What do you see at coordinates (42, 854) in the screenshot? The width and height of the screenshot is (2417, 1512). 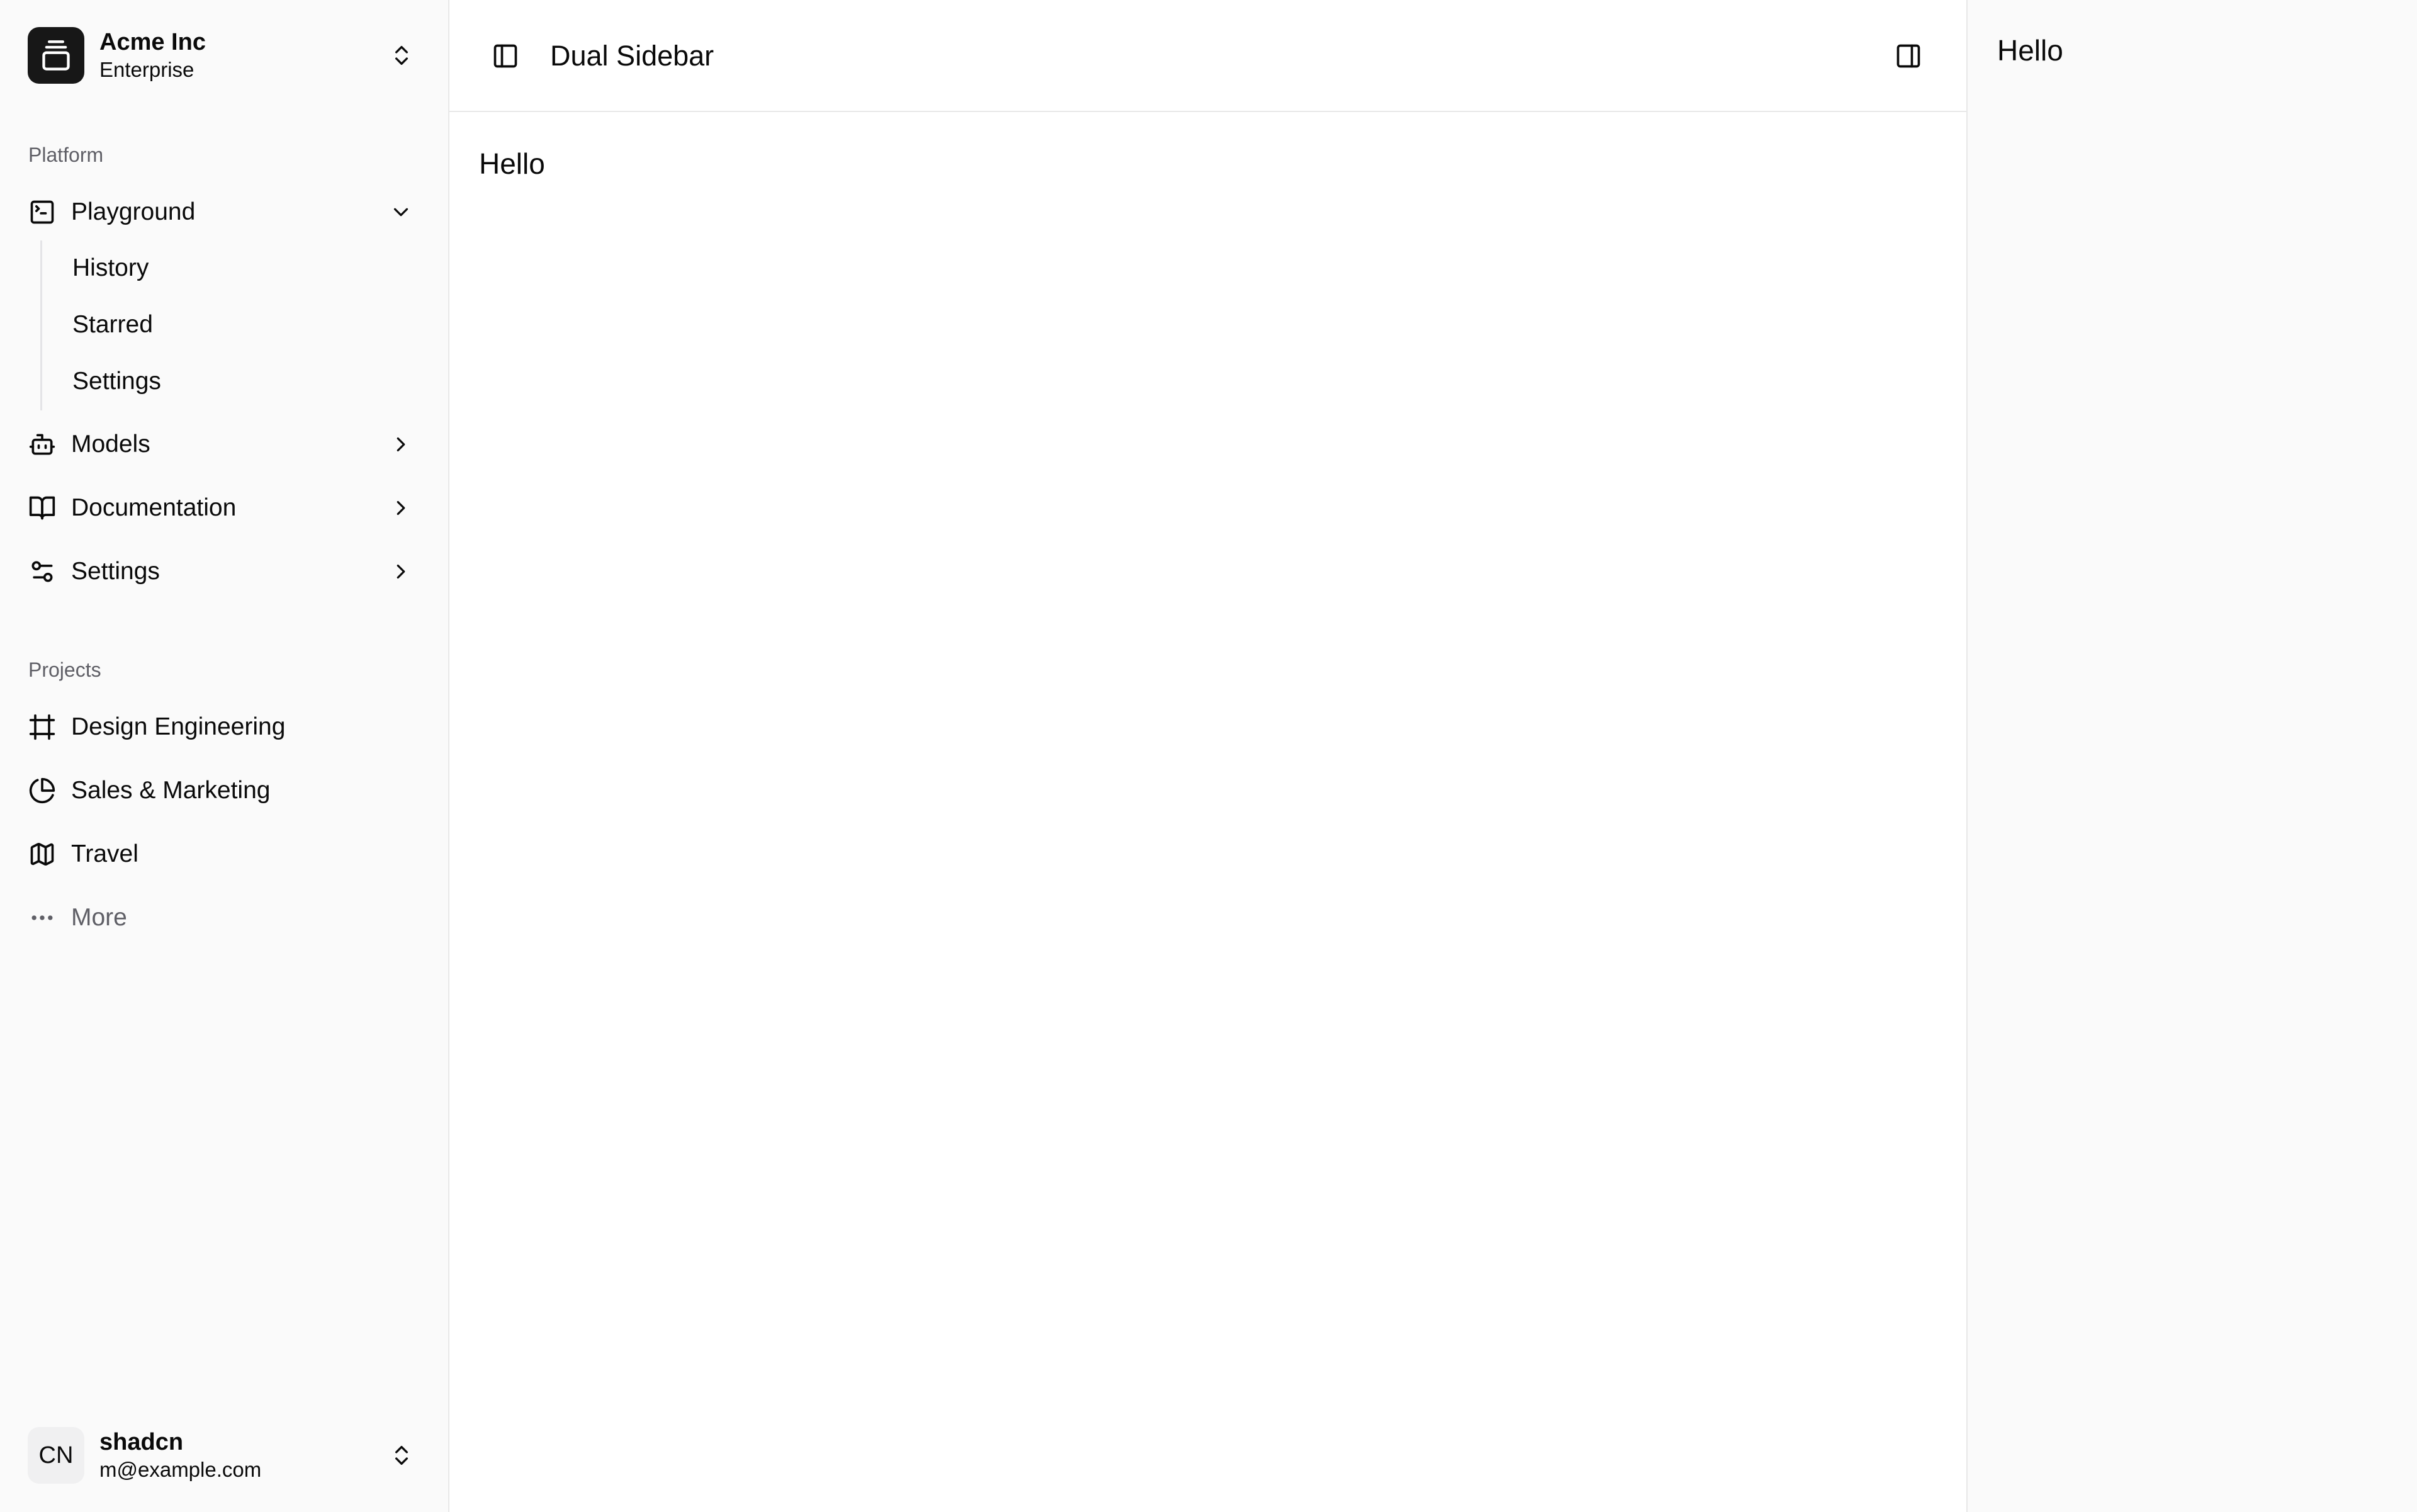 I see `map-icon` at bounding box center [42, 854].